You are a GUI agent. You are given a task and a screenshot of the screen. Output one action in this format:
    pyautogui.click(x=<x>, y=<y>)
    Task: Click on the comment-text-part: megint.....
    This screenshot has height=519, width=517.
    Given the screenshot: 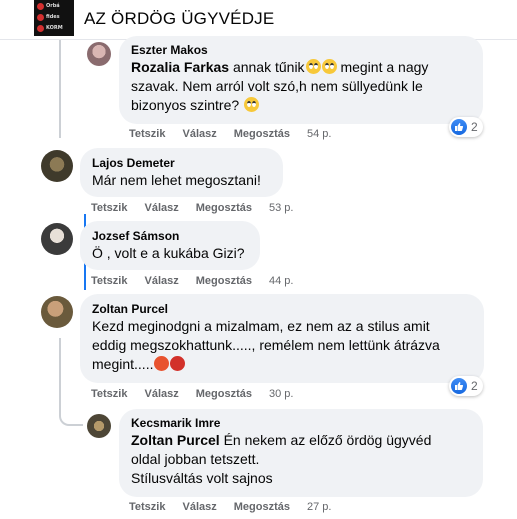 What is the action you would take?
    pyautogui.click(x=123, y=364)
    